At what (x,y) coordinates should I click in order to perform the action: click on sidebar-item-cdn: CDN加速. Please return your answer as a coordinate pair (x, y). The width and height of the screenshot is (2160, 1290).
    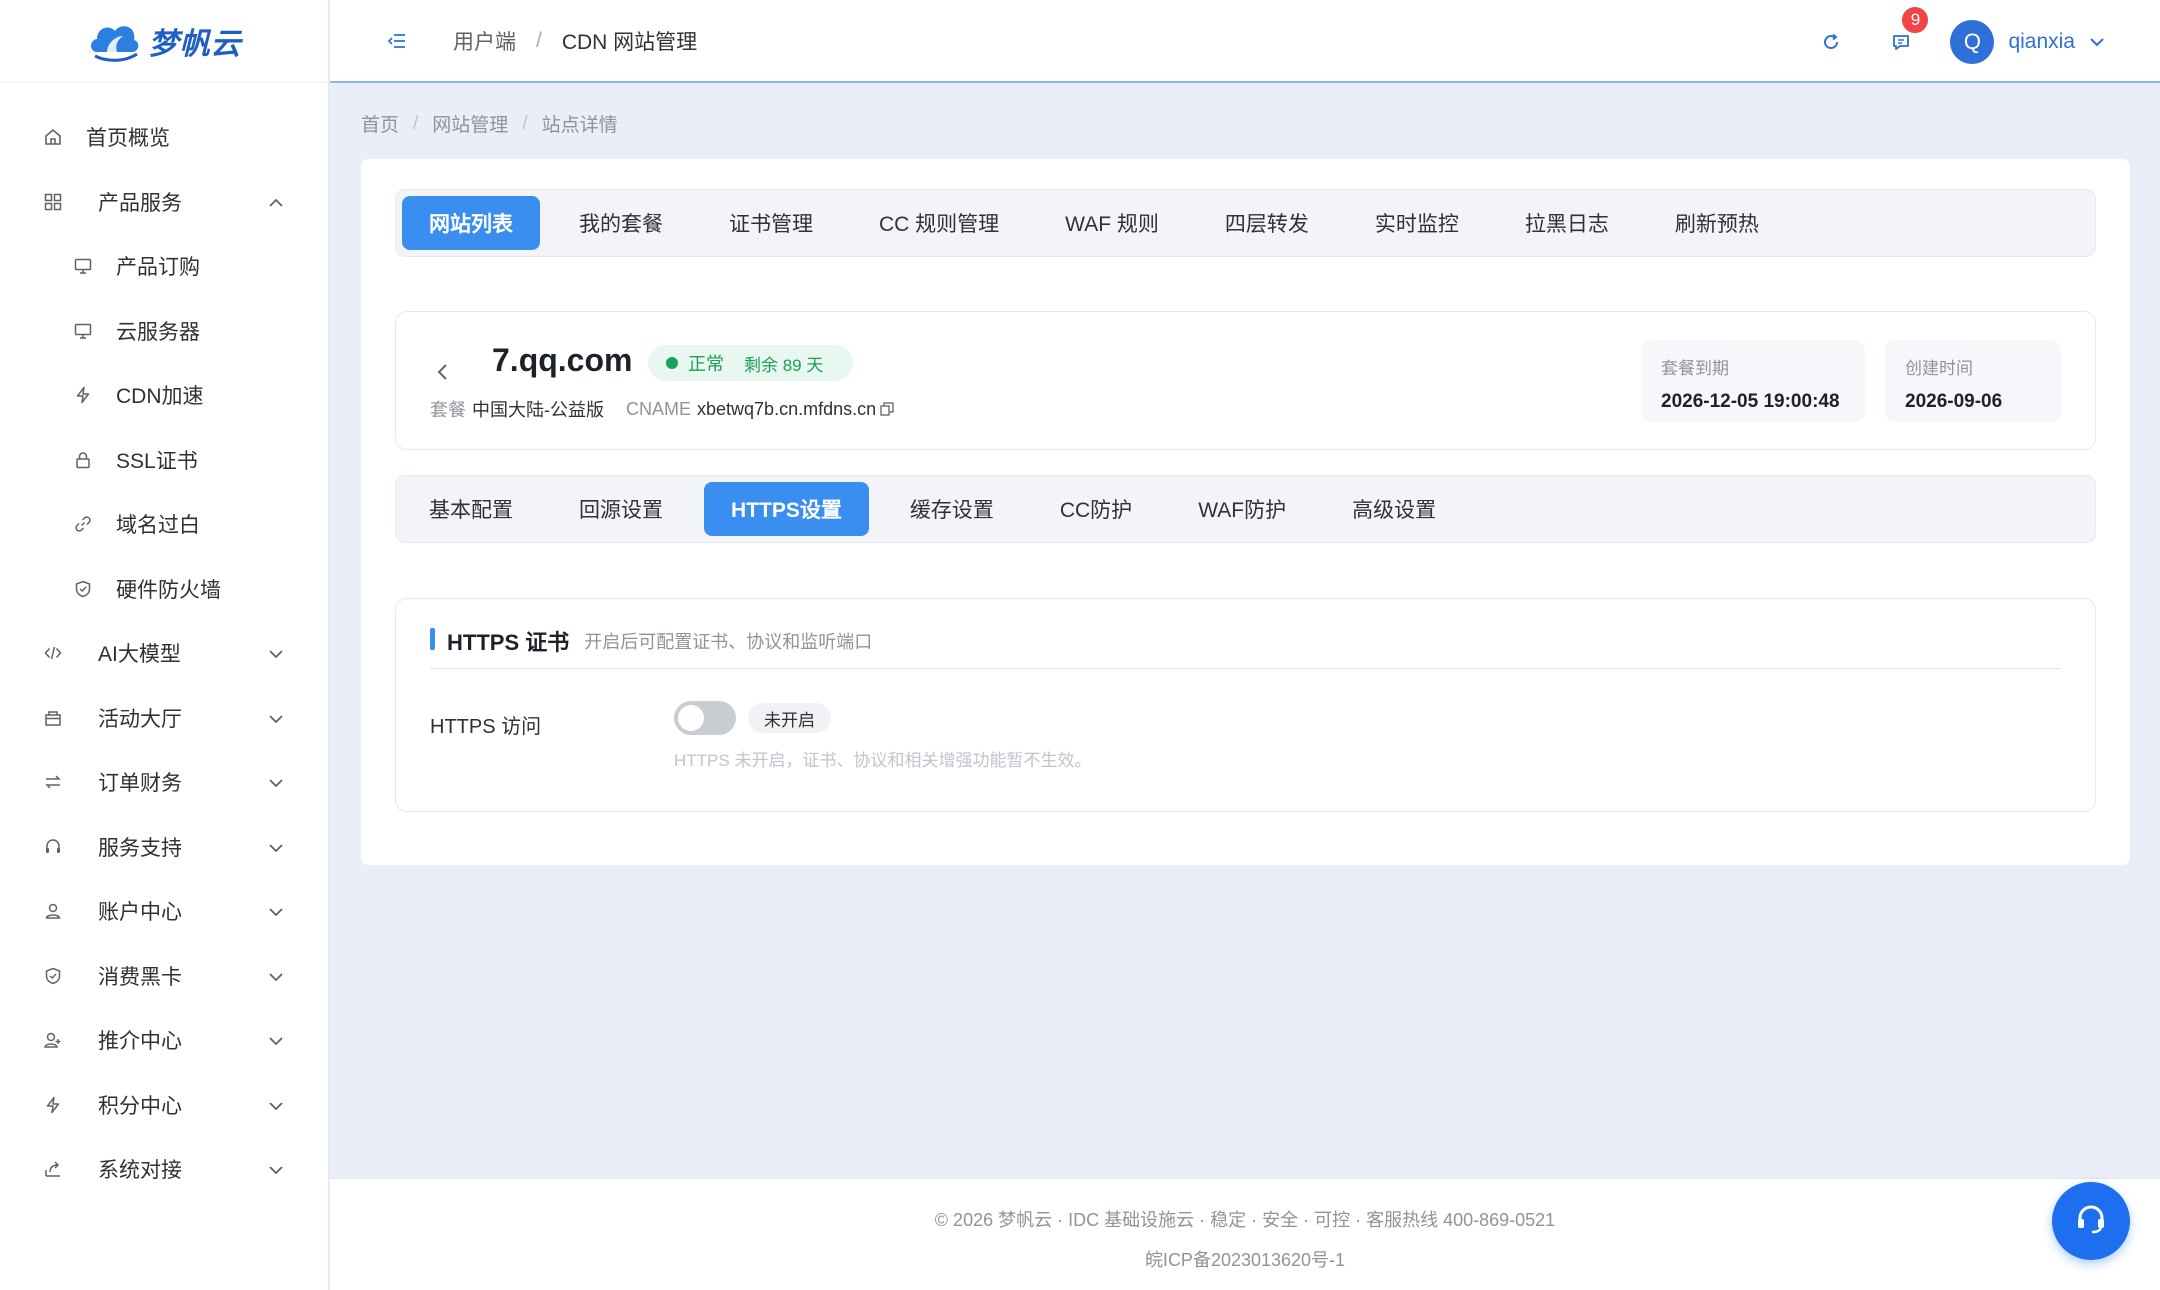
    Looking at the image, I should click on (164, 395).